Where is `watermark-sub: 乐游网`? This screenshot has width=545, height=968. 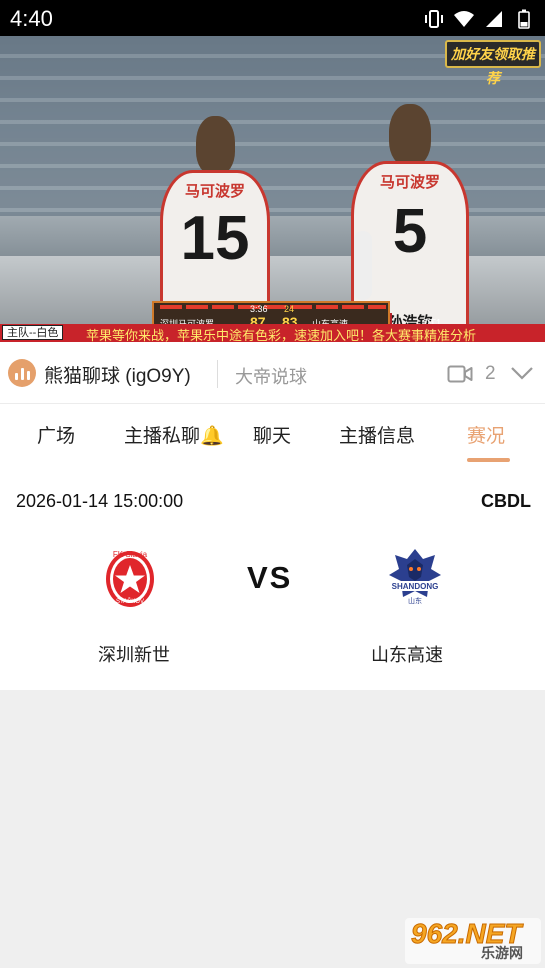 watermark-sub: 乐游网 is located at coordinates (502, 953).